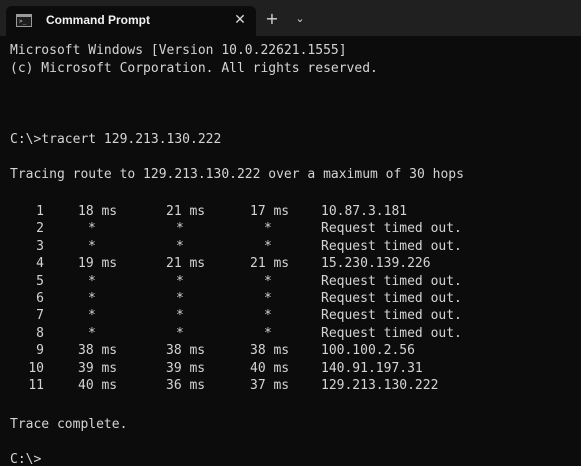 The width and height of the screenshot is (581, 466). Describe the element at coordinates (36, 385) in the screenshot. I see `hop-number: 11` at that location.